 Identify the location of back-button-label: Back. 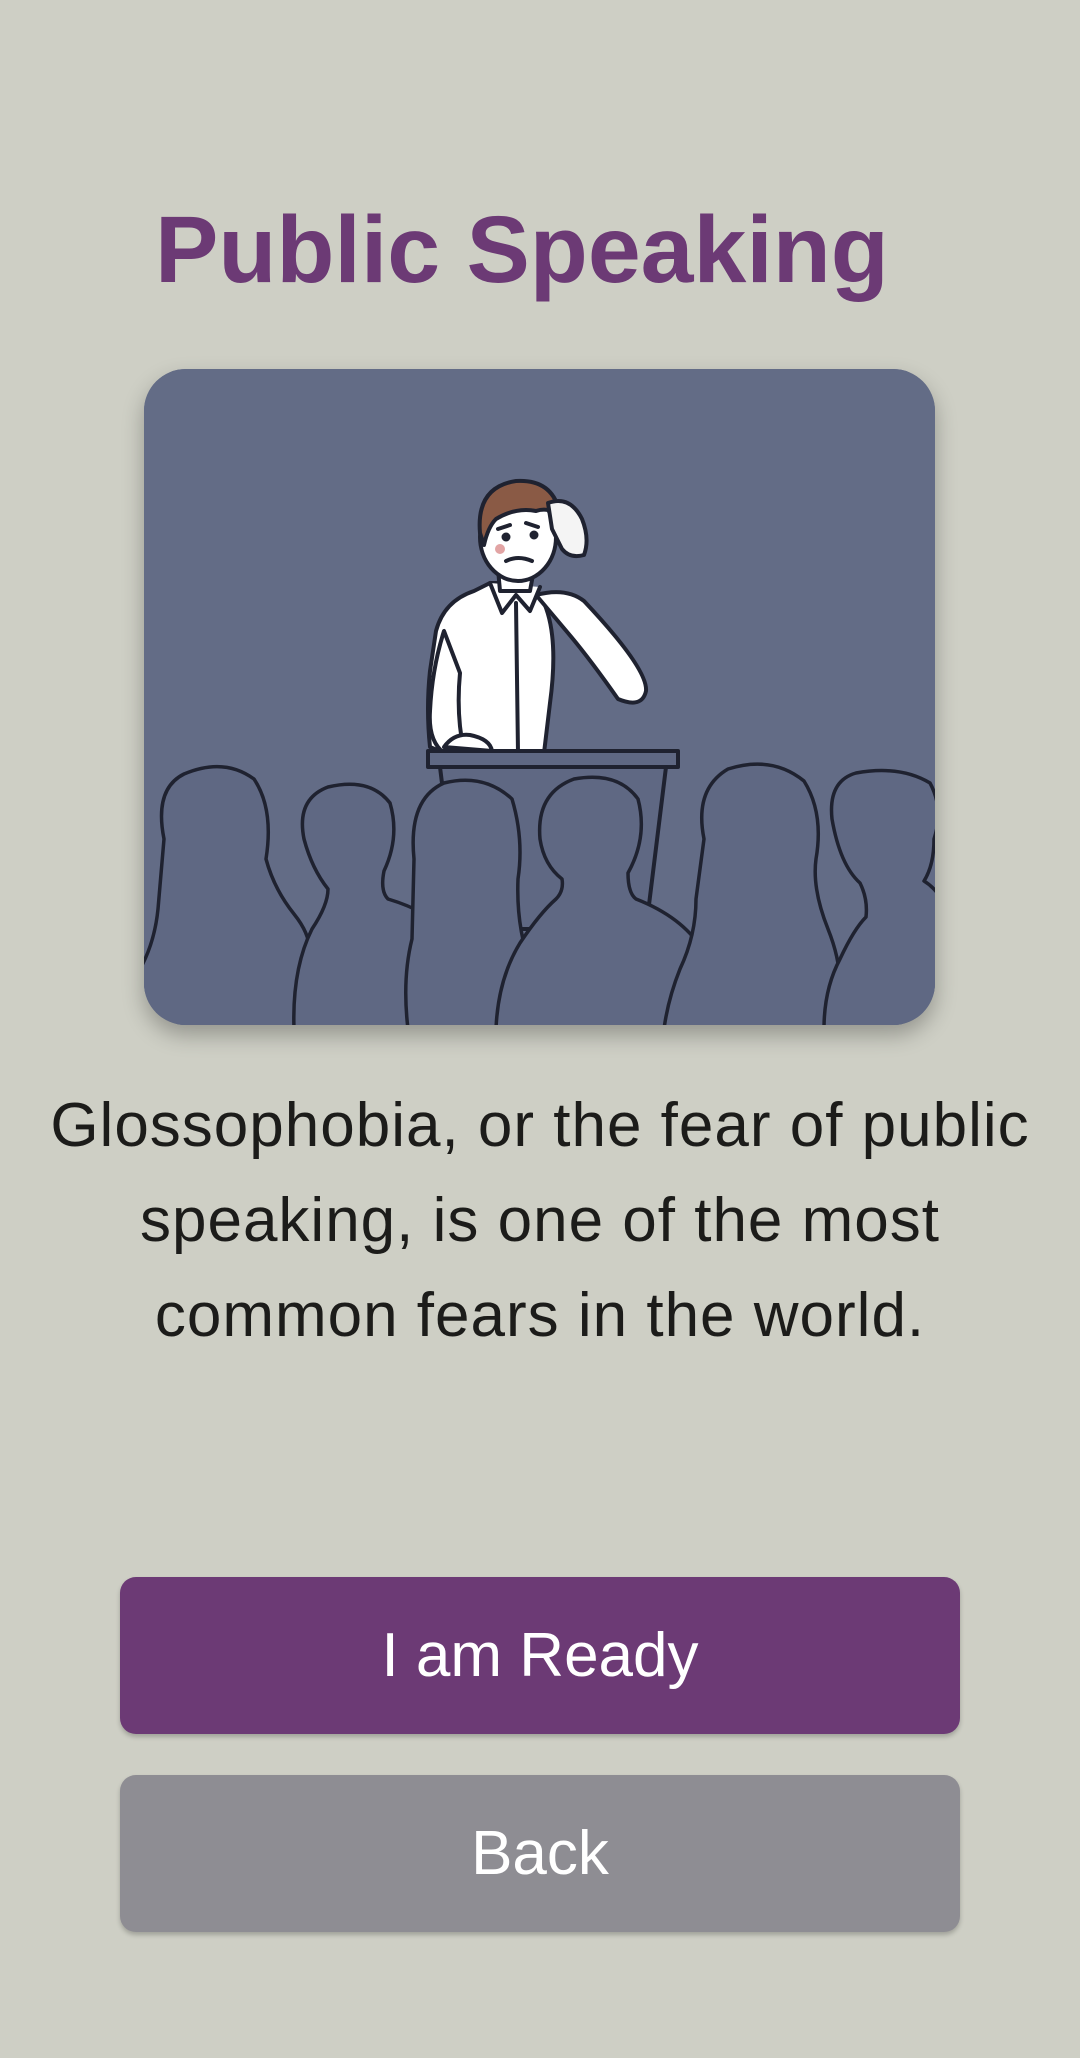
(540, 1853).